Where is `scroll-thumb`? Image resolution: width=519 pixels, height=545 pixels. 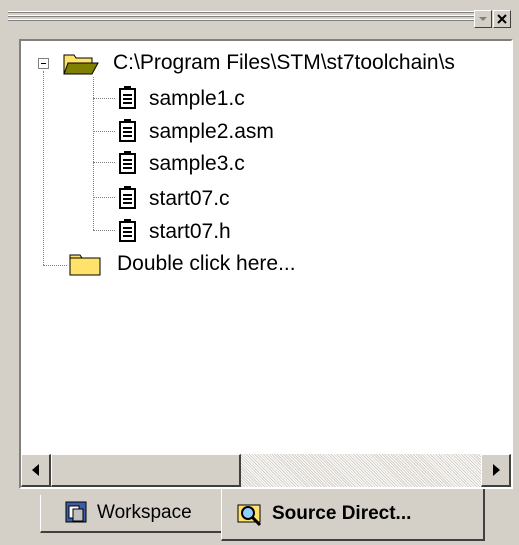 scroll-thumb is located at coordinates (146, 470).